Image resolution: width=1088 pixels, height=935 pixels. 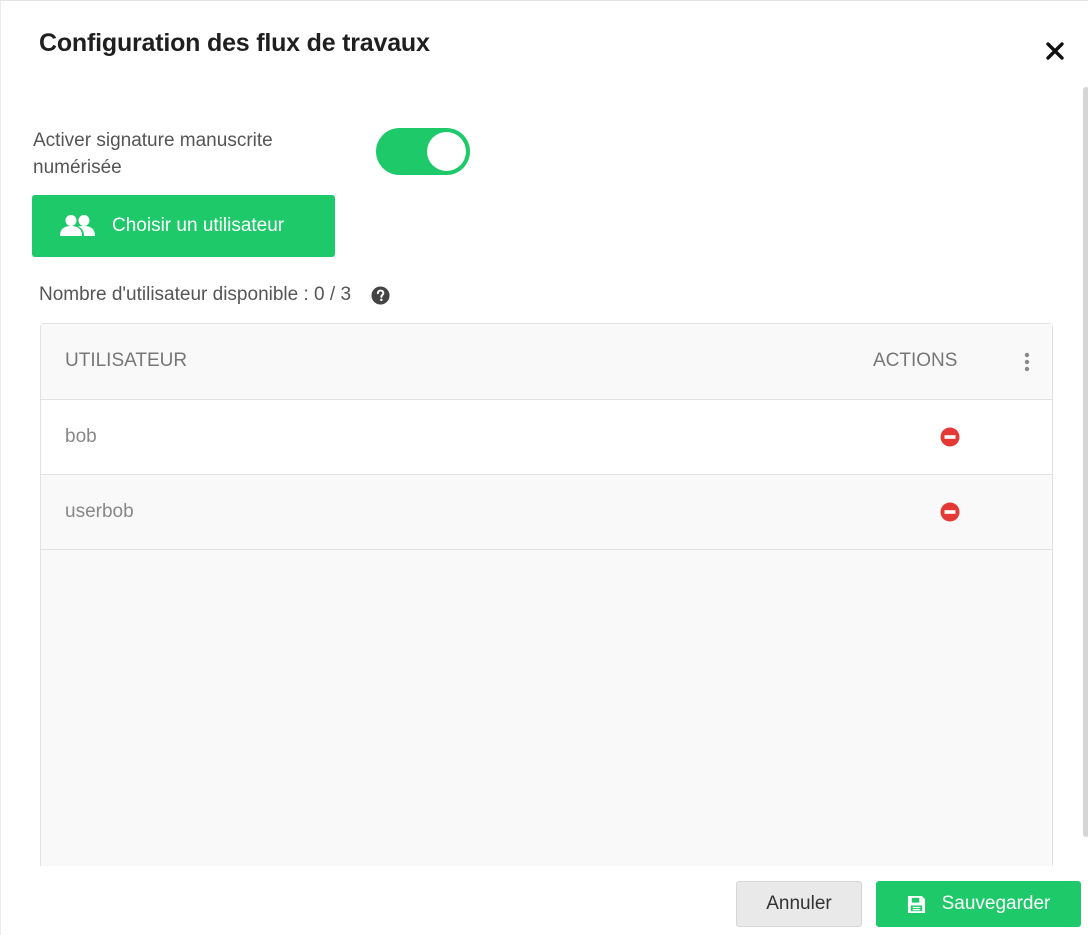 I want to click on scrollbar, so click(x=1085, y=462).